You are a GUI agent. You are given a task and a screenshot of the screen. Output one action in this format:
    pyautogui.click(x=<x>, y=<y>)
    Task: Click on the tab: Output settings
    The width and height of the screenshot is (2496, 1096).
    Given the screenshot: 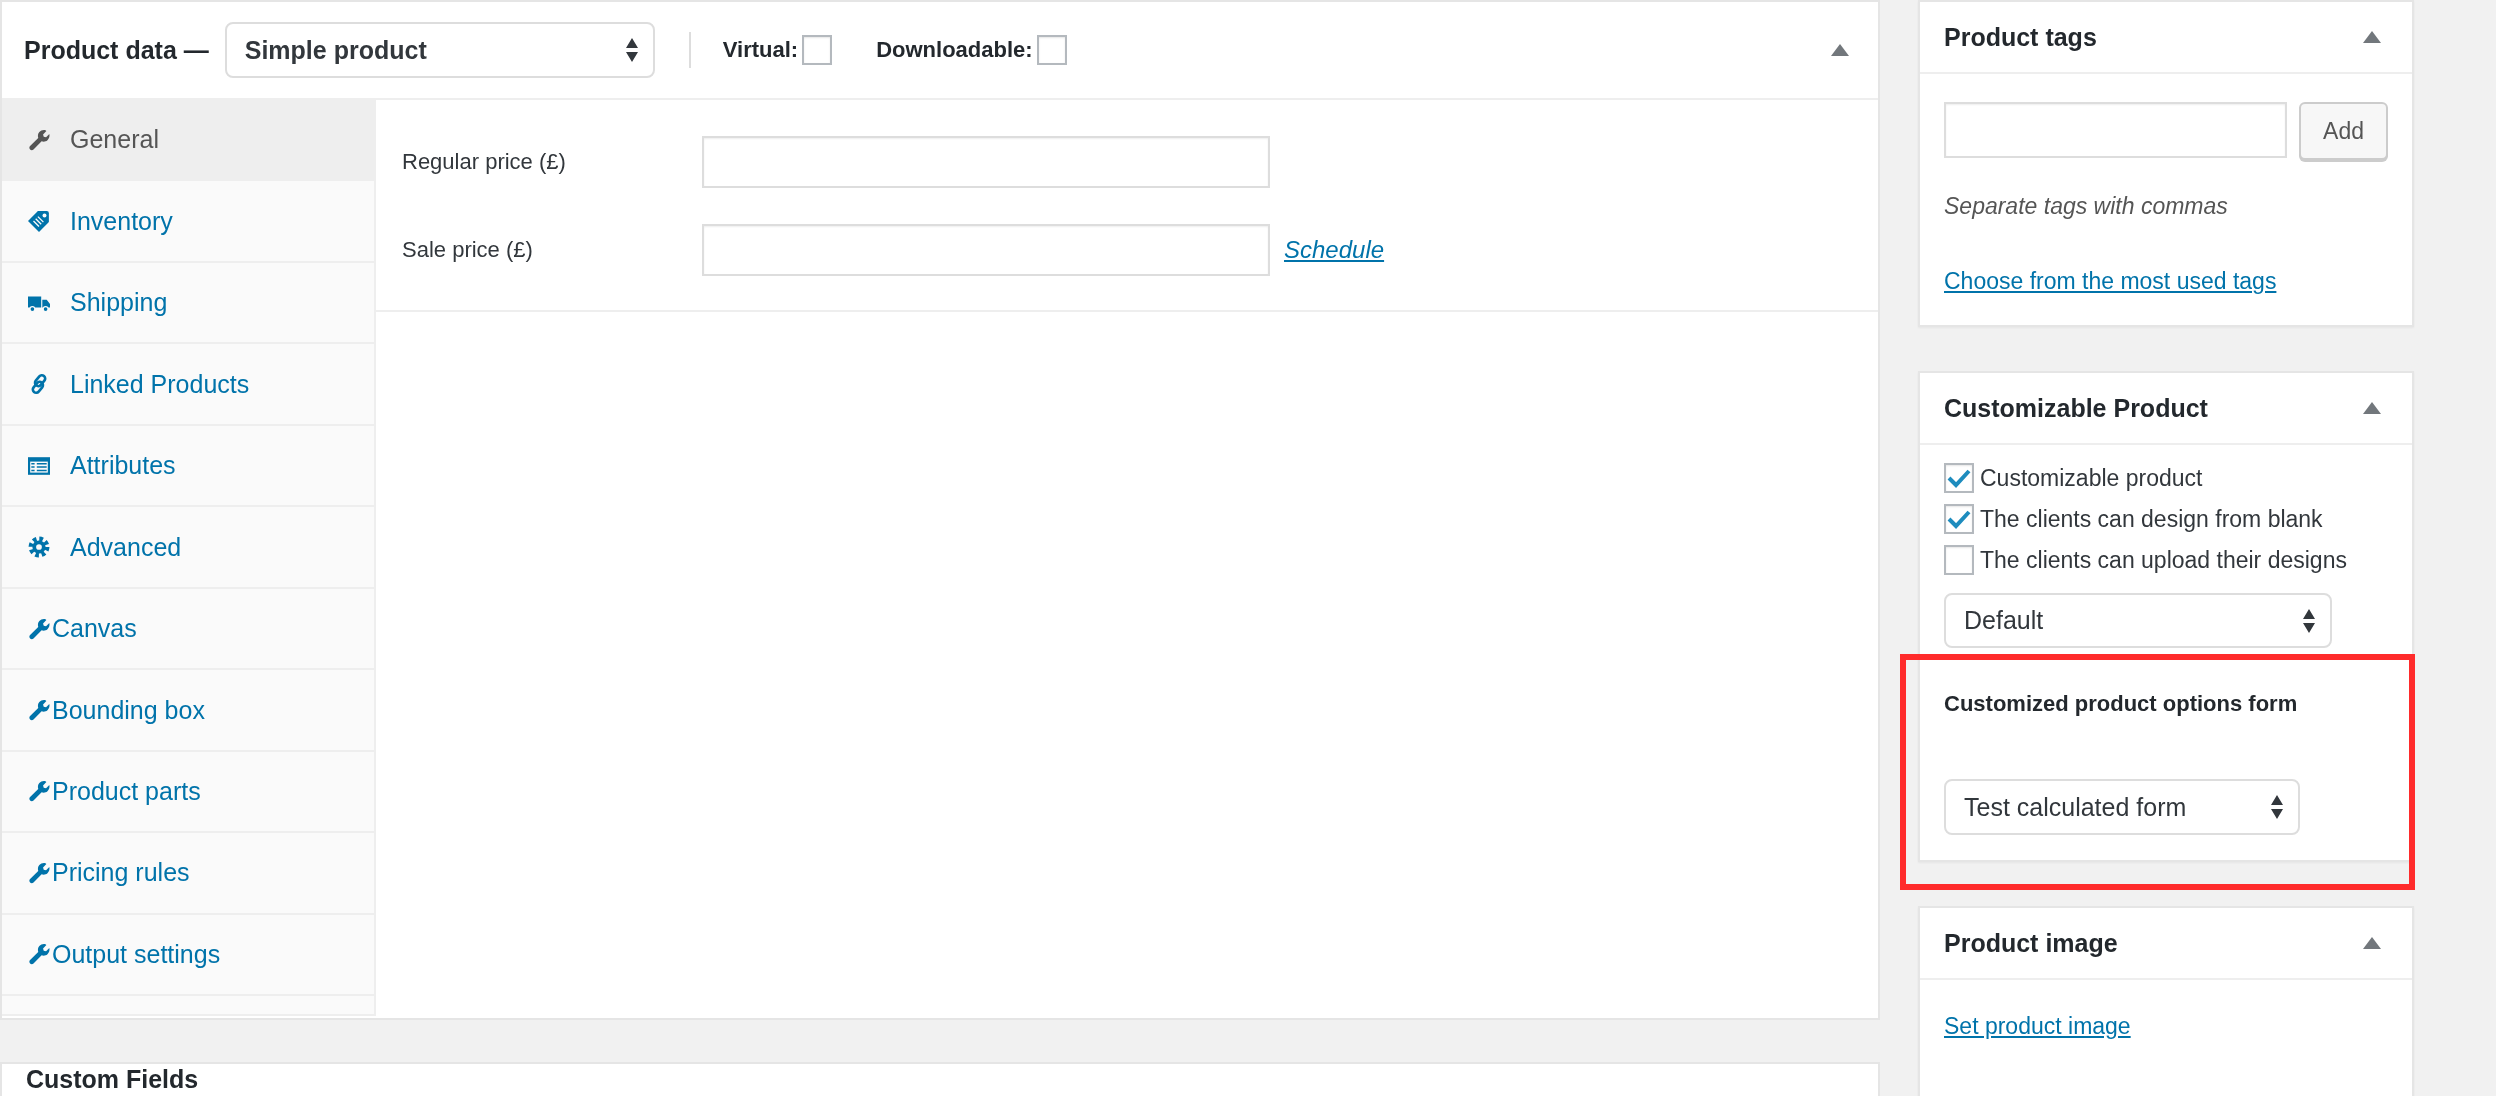 What is the action you would take?
    pyautogui.click(x=188, y=955)
    